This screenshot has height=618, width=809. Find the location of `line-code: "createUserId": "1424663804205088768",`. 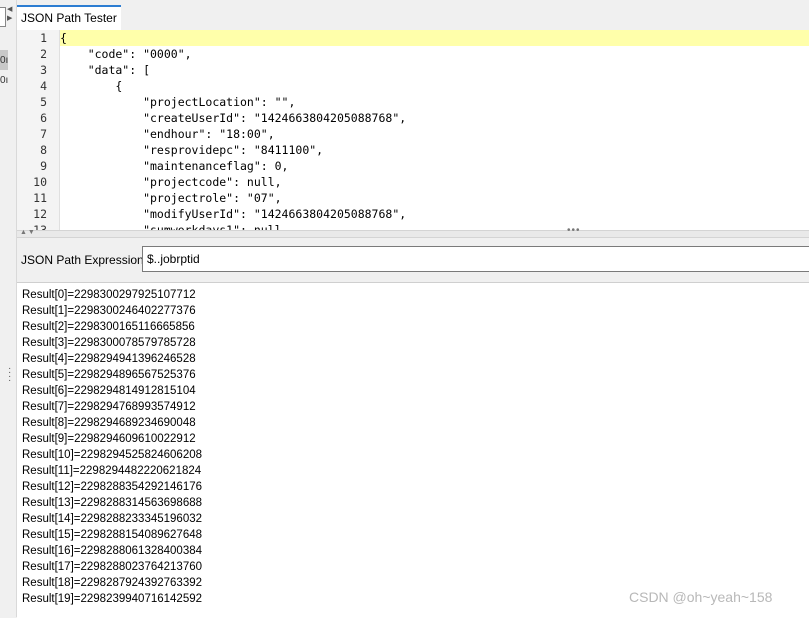

line-code: "createUserId": "1424663804205088768", is located at coordinates (233, 118).